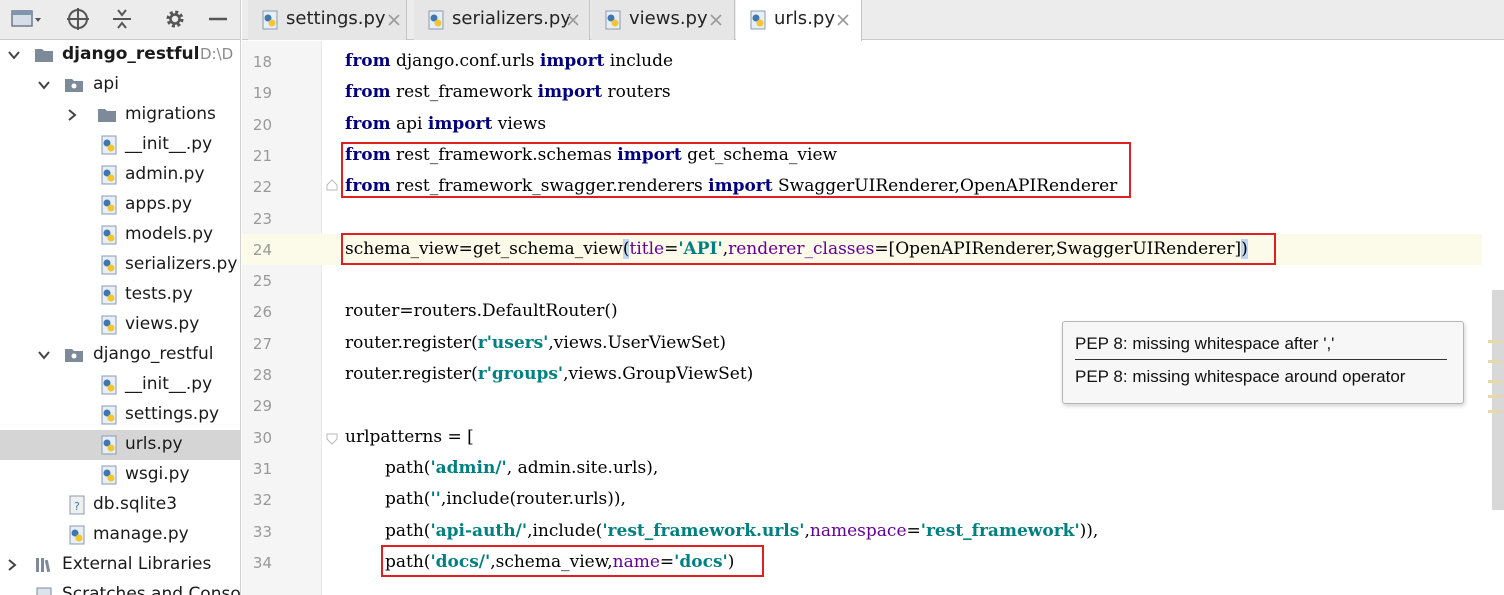  What do you see at coordinates (120, 415) in the screenshot?
I see `tree-node-file: settings.py` at bounding box center [120, 415].